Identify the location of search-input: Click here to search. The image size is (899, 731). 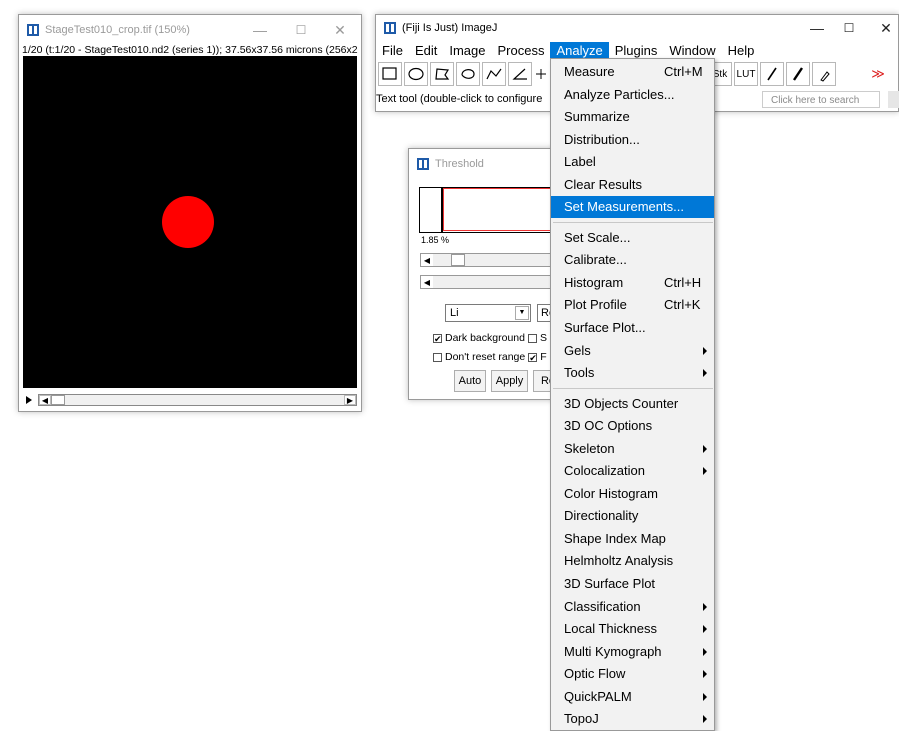
(821, 99).